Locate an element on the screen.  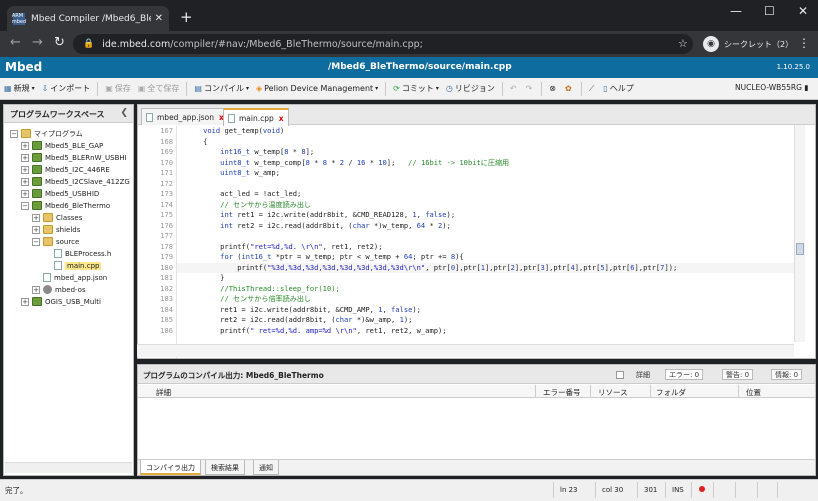
tree-item-selected: main.cpp is located at coordinates (78, 265).